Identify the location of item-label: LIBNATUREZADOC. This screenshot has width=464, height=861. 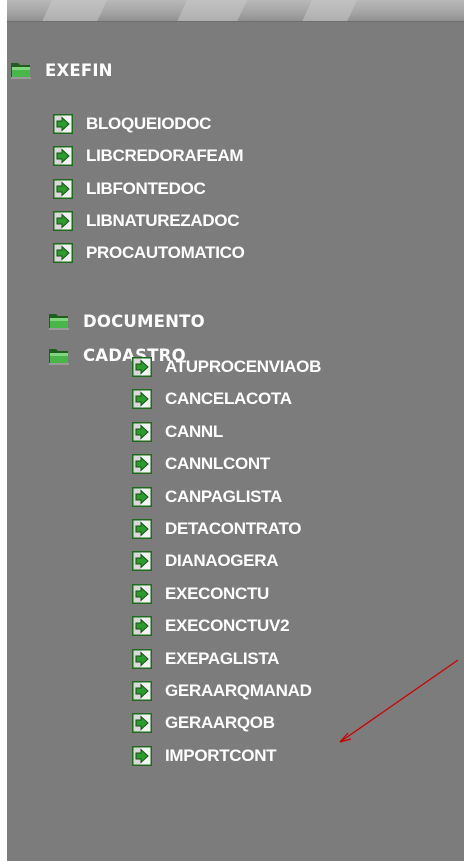
(163, 220).